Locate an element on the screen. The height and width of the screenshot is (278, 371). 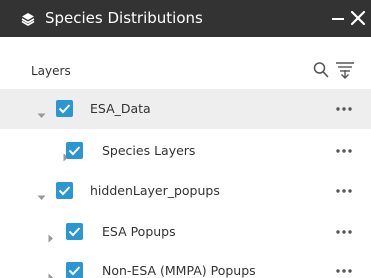
filter-icon is located at coordinates (345, 70).